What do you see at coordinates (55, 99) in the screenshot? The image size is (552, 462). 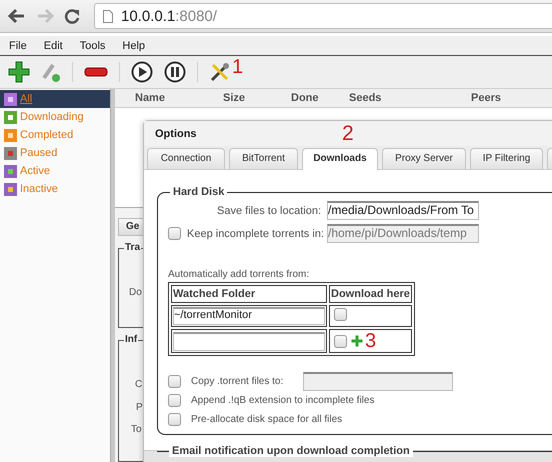 I see `filter-item: All` at bounding box center [55, 99].